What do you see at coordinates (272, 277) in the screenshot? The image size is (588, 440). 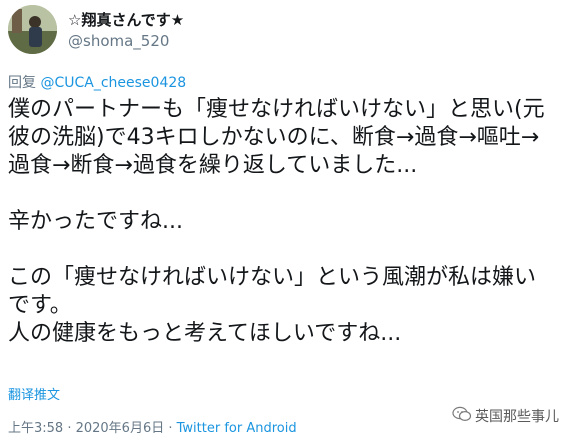 I see `tweet-line: この「痩せなければいけない」という風潮が私は嫌い` at bounding box center [272, 277].